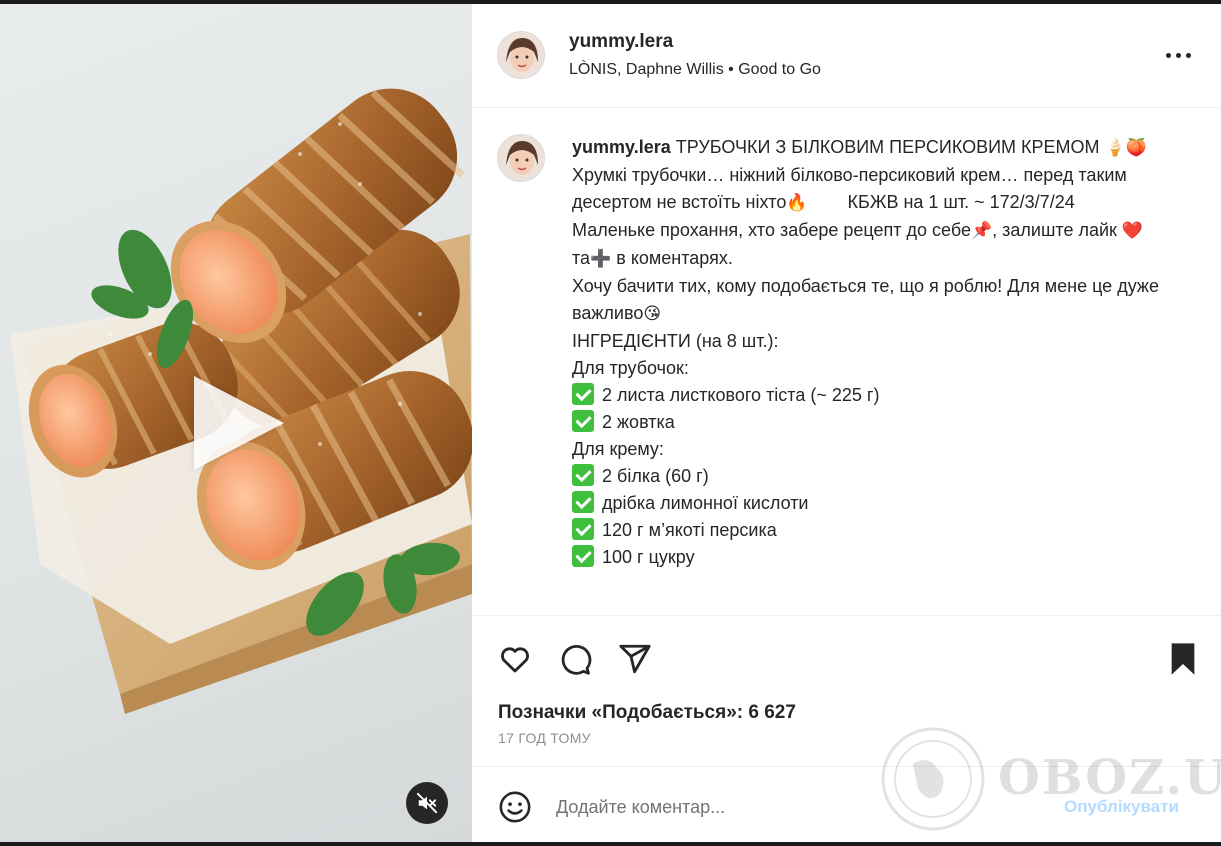 This screenshot has height=846, width=1221. I want to click on caption-avatar, so click(521, 158).